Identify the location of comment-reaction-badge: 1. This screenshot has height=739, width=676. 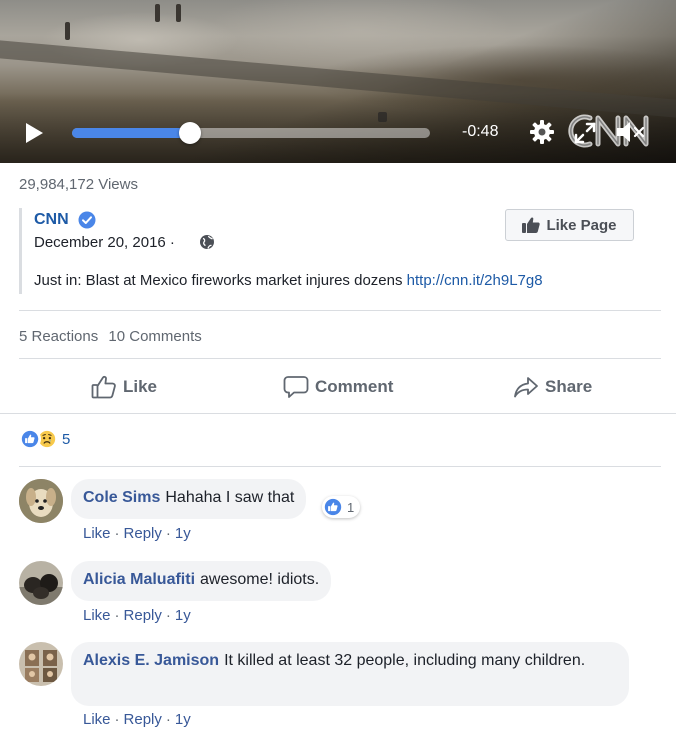
(341, 507).